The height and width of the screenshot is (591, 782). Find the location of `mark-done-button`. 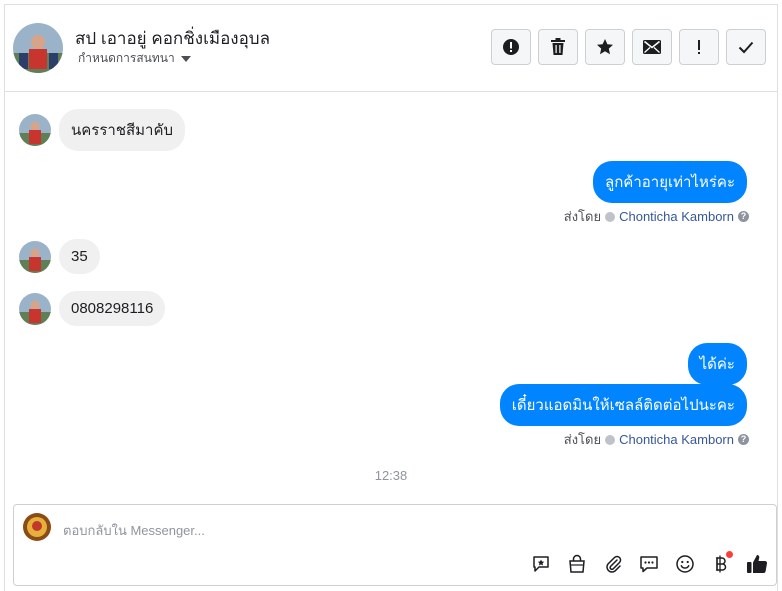

mark-done-button is located at coordinates (746, 47).